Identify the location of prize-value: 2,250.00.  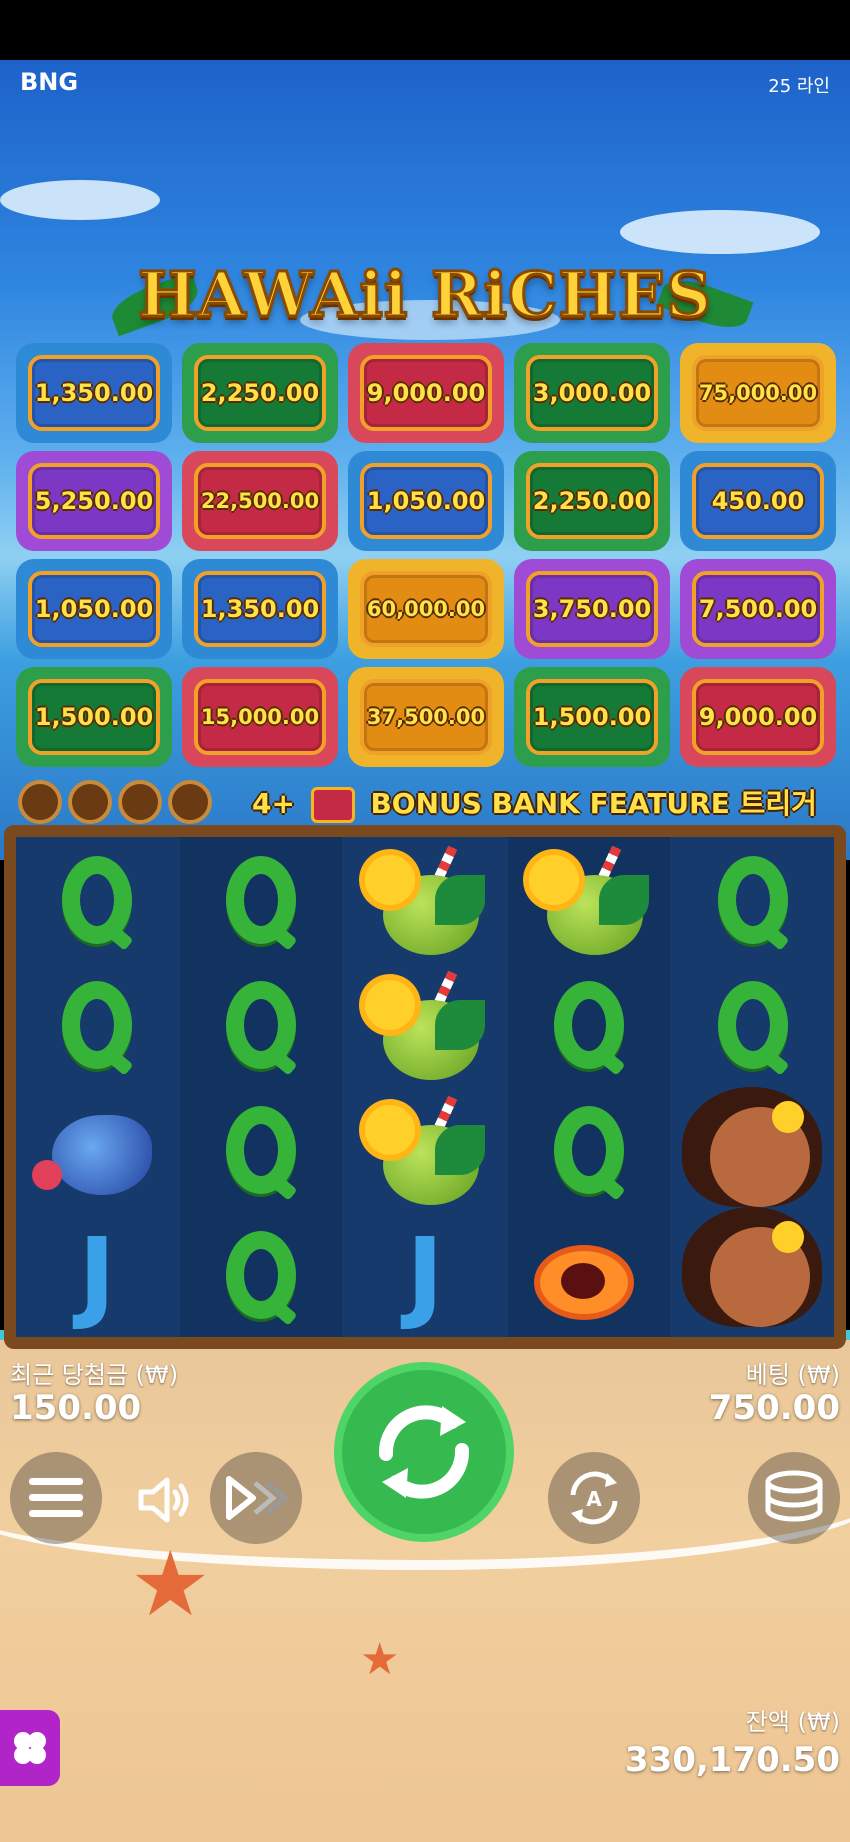
(592, 501).